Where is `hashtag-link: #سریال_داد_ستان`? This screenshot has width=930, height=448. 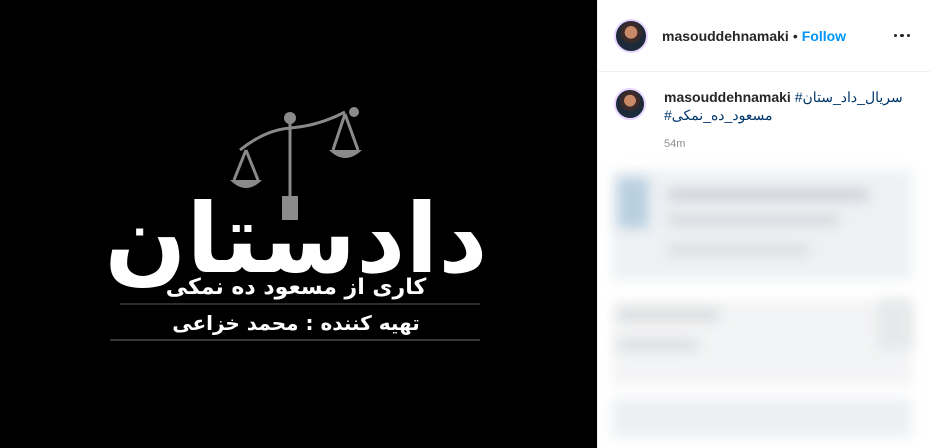 hashtag-link: #سریال_داد_ستان is located at coordinates (849, 97).